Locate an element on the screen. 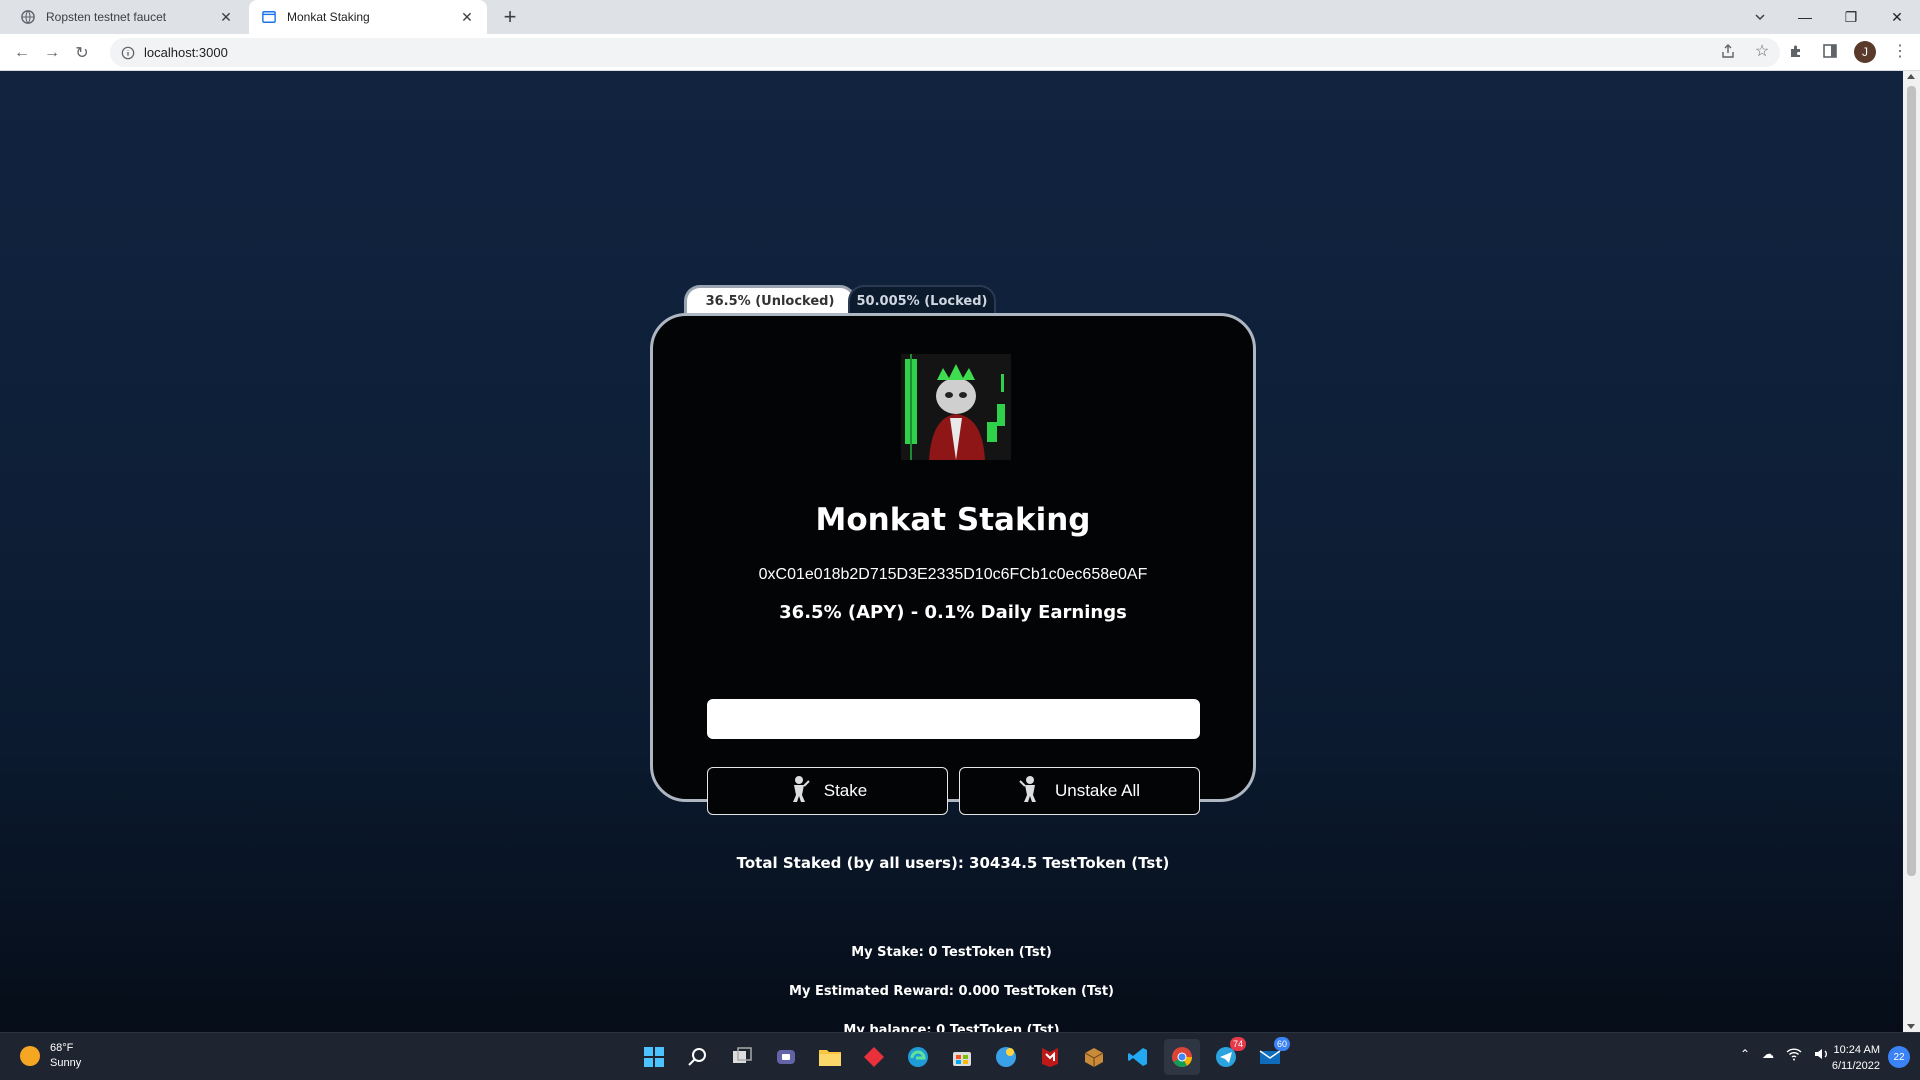 The height and width of the screenshot is (1080, 1920). stake-button: Stake is located at coordinates (827, 791).